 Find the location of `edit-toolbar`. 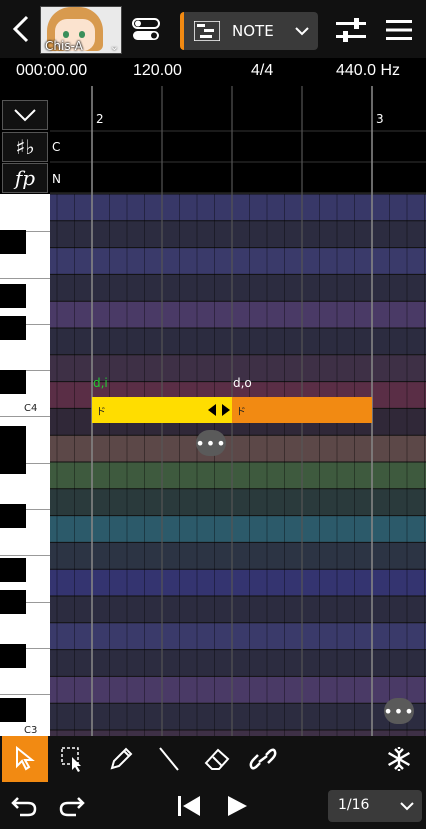

edit-toolbar is located at coordinates (213, 759).